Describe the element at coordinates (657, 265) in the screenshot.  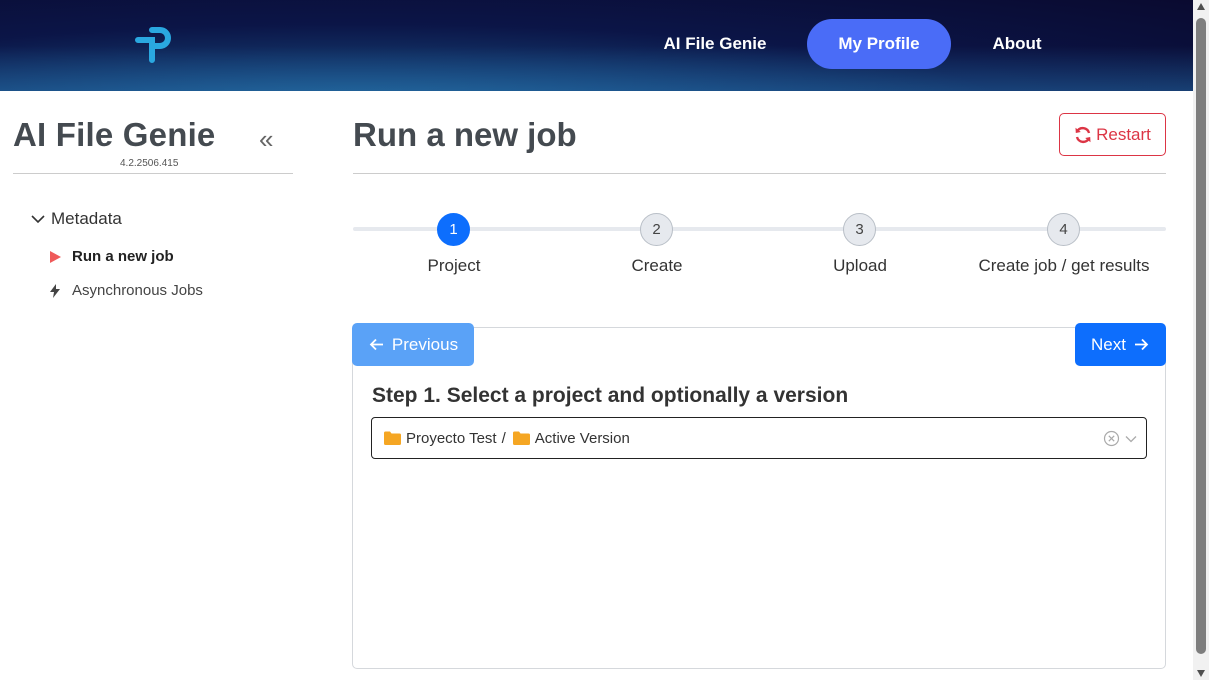
I see `step-2-label: Create` at that location.